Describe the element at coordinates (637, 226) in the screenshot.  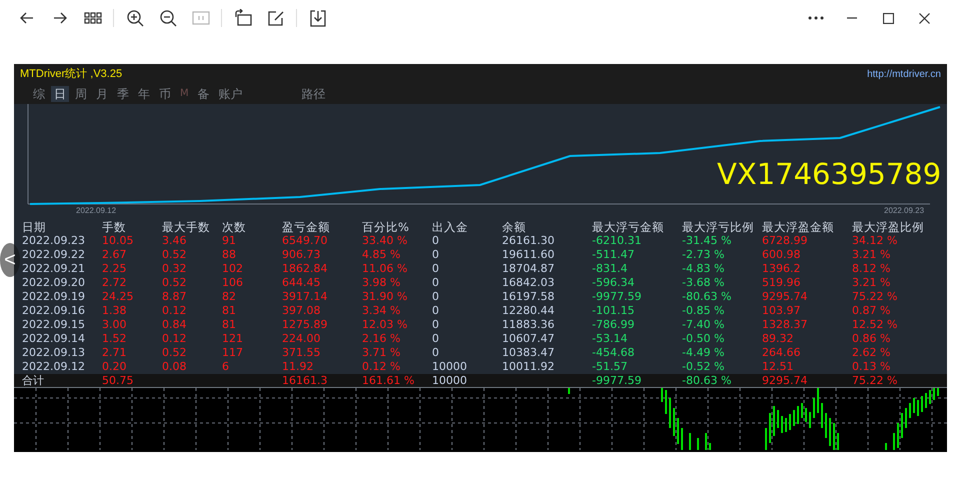
I see `column-header: 最大浮亏金额` at that location.